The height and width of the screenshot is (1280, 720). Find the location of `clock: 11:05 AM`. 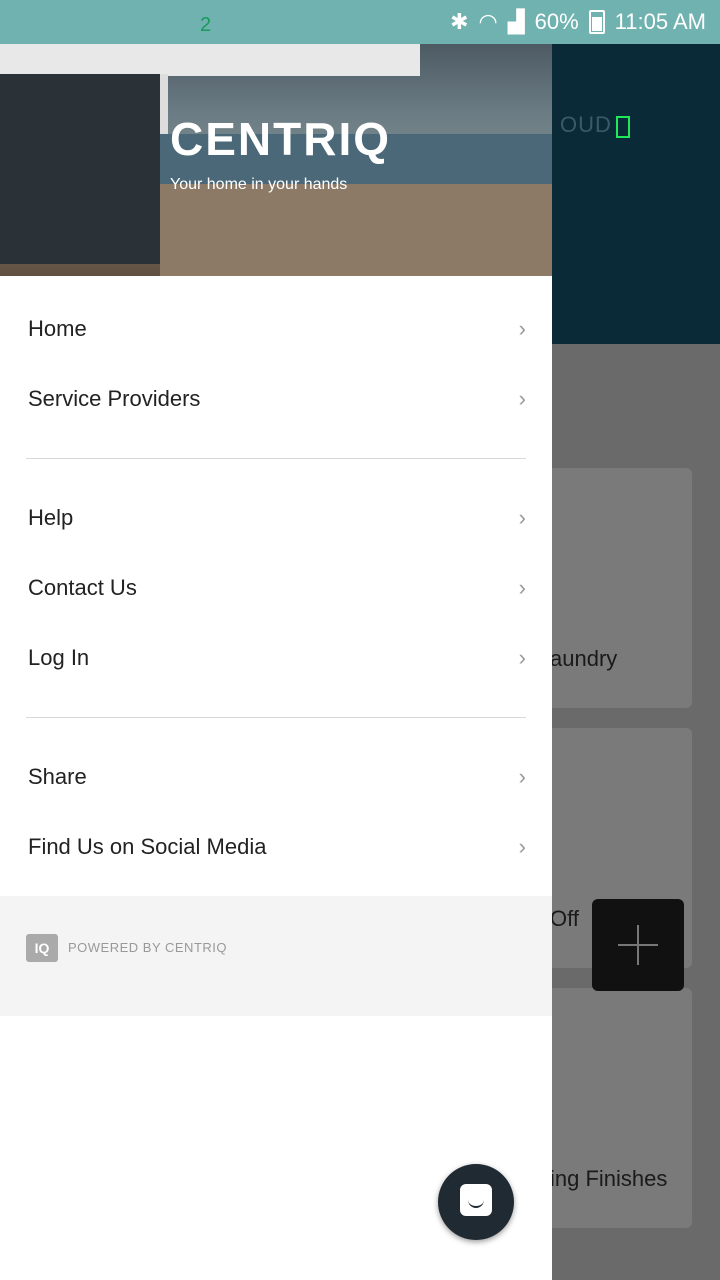

clock: 11:05 AM is located at coordinates (660, 21).